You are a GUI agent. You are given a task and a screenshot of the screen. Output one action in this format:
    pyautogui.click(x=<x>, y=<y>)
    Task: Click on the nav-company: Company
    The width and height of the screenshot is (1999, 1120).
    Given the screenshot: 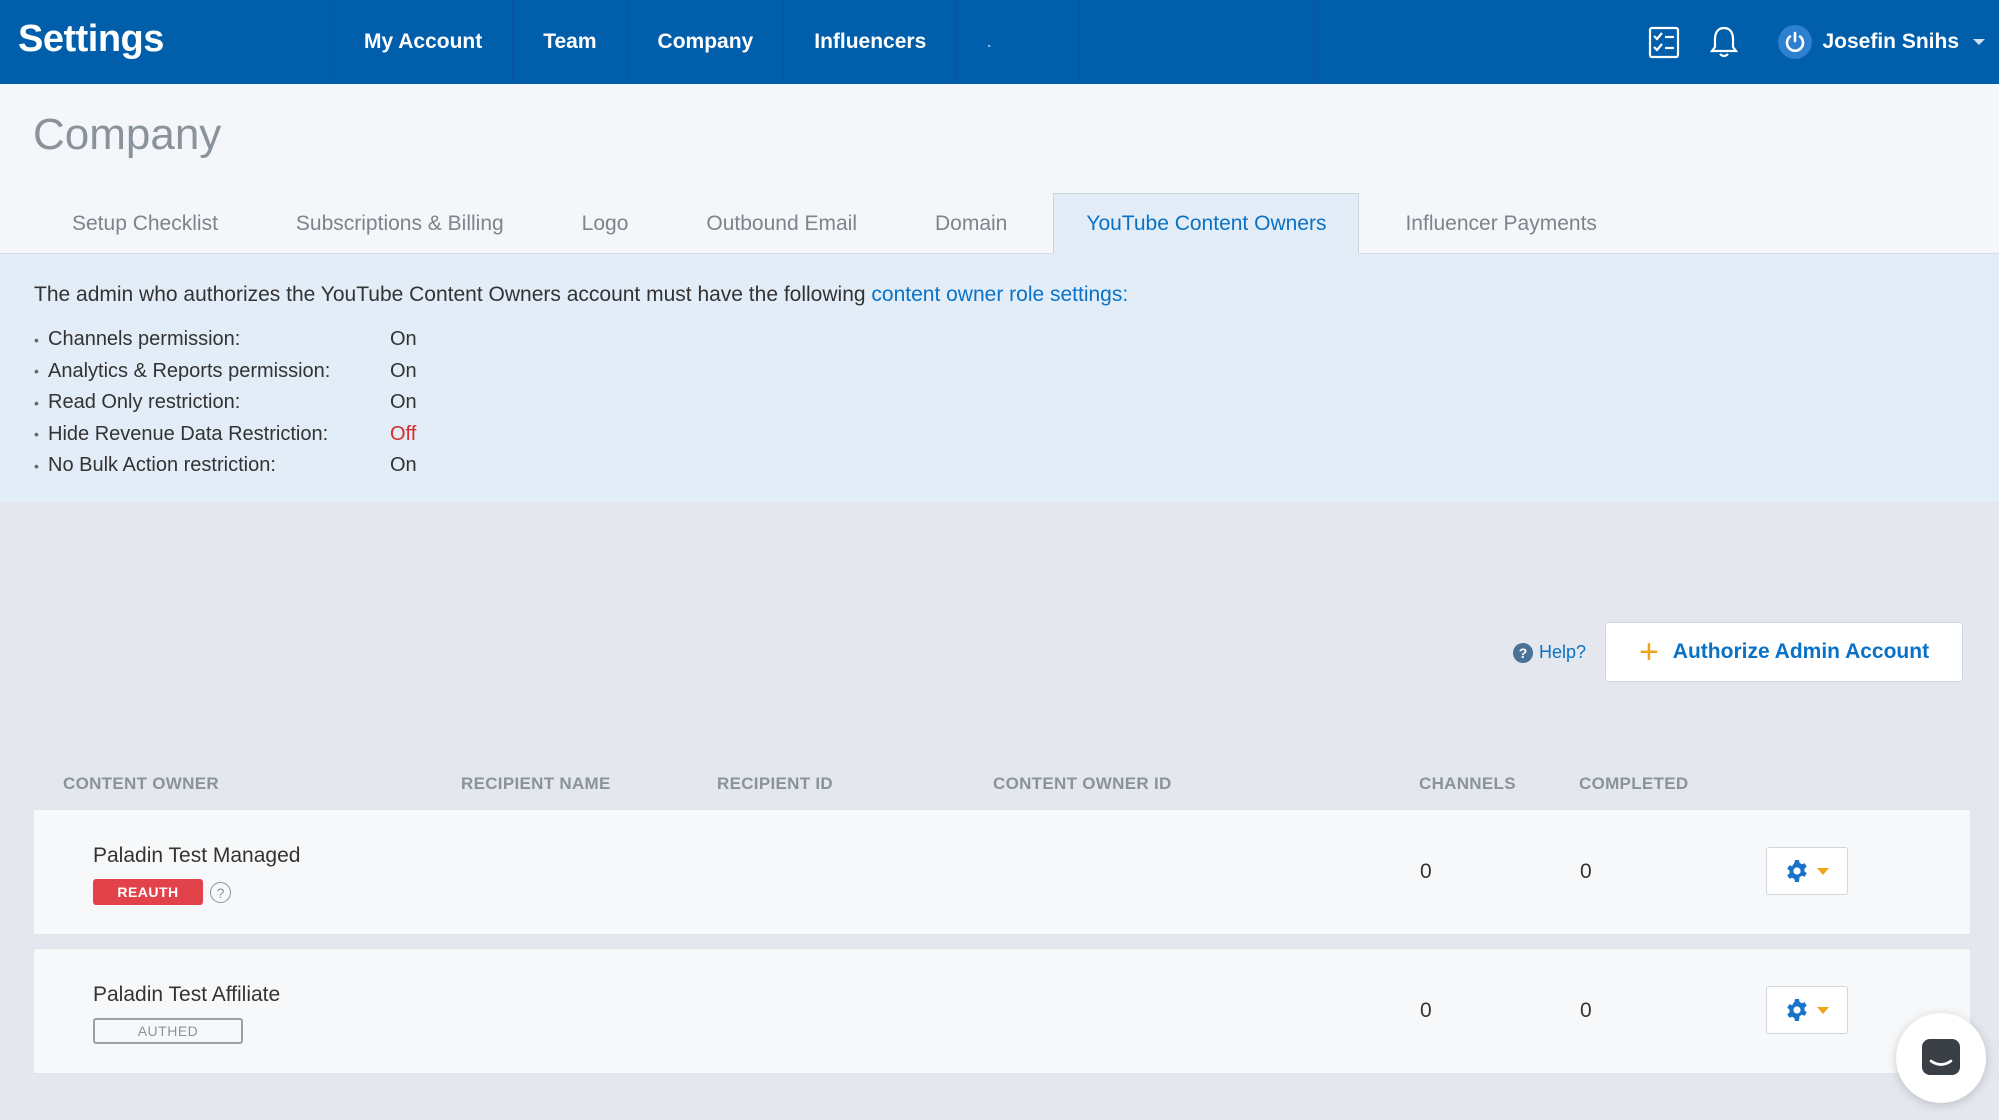 What is the action you would take?
    pyautogui.click(x=705, y=42)
    